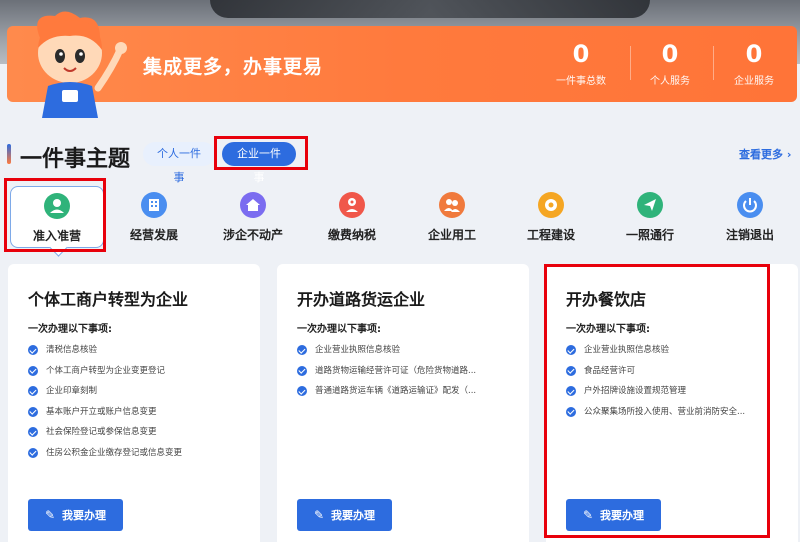 The width and height of the screenshot is (800, 542). I want to click on stat-personal-label: 个人服务, so click(670, 81).